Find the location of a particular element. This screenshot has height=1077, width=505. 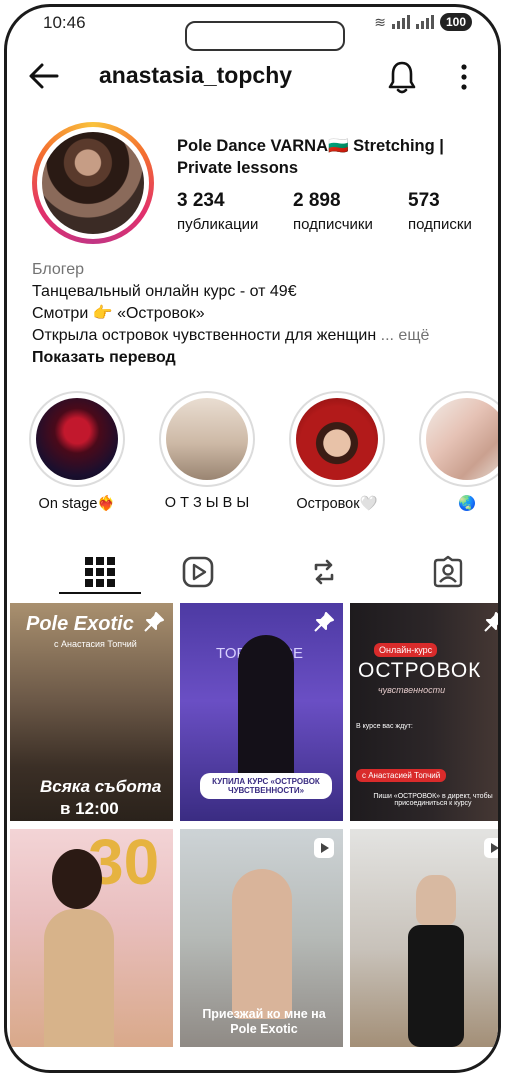

highlight-label: Островок🤍 is located at coordinates (337, 504).